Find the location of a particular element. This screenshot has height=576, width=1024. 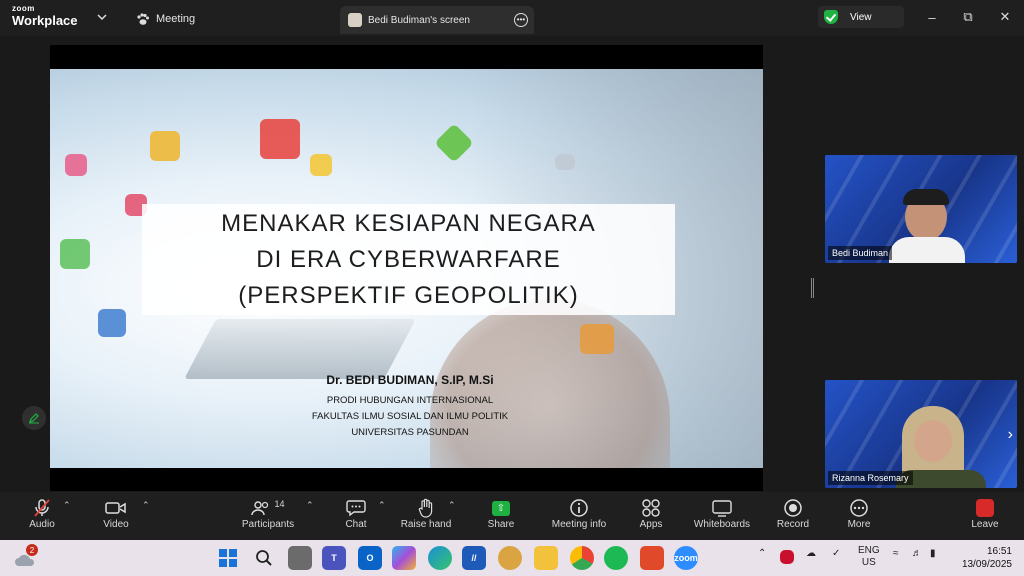

language-indicator: ENG US is located at coordinates (869, 557).